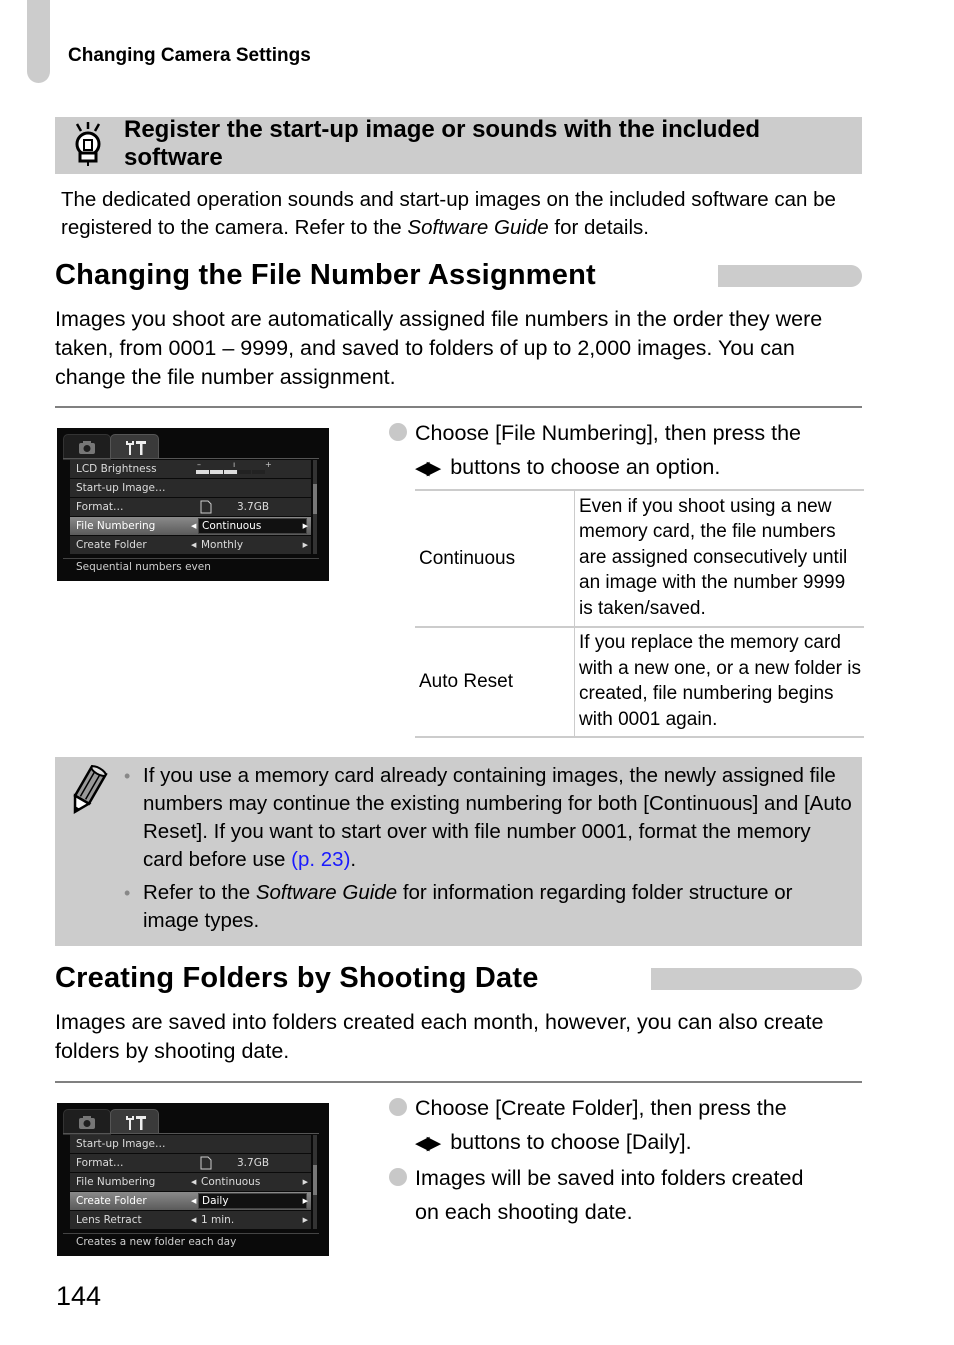 This screenshot has height=1345, width=954. Describe the element at coordinates (240, 469) in the screenshot. I see `brightness-slider: – ı +` at that location.